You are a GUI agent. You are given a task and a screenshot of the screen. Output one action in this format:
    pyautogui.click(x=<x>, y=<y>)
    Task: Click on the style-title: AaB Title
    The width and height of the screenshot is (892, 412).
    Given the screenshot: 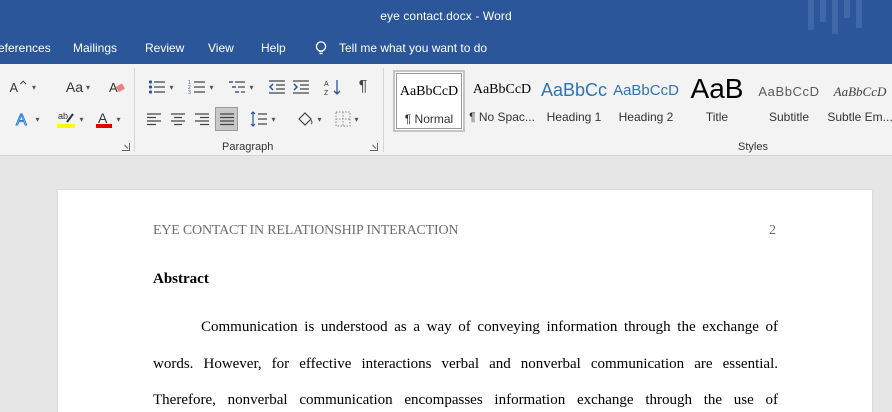 What is the action you would take?
    pyautogui.click(x=717, y=101)
    